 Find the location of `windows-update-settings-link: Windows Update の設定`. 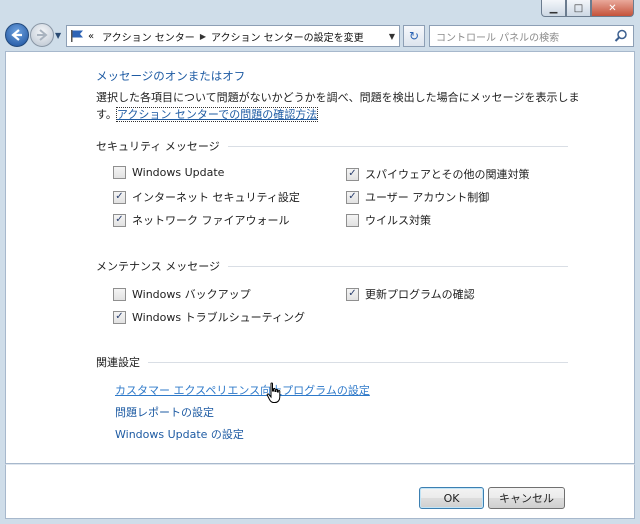

windows-update-settings-link: Windows Update の設定 is located at coordinates (179, 434).